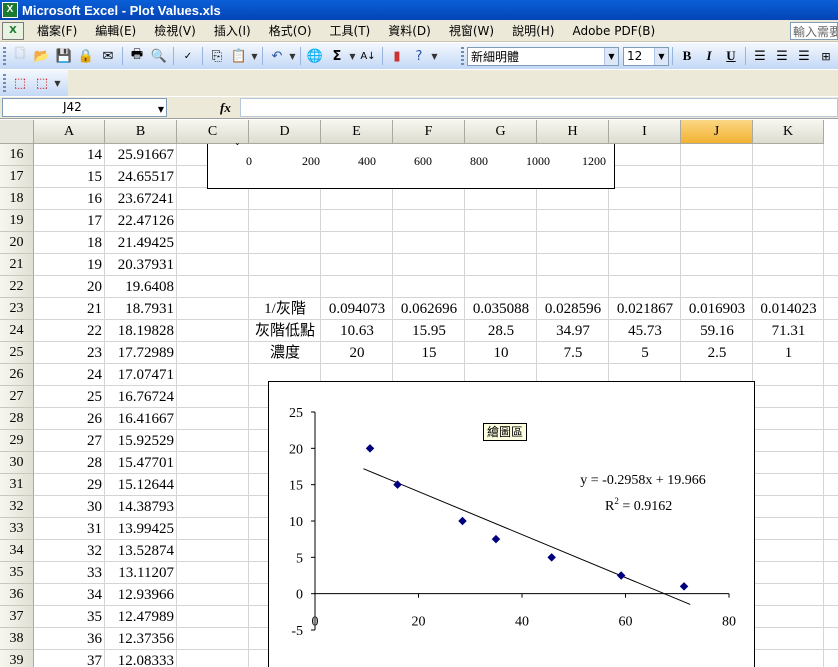 This screenshot has height=667, width=838. Describe the element at coordinates (232, 31) in the screenshot. I see `menu-insert: 插入(I)` at that location.